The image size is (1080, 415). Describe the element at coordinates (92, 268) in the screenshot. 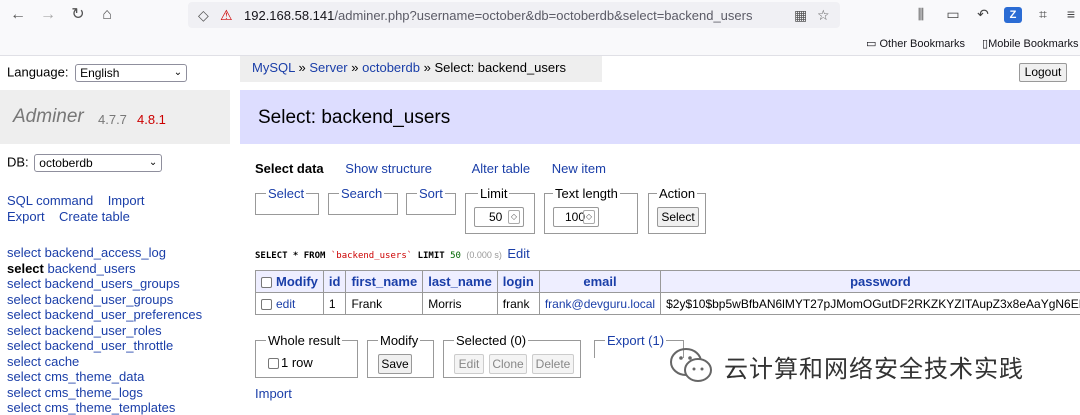

I see `table-name-link: backend_users` at that location.